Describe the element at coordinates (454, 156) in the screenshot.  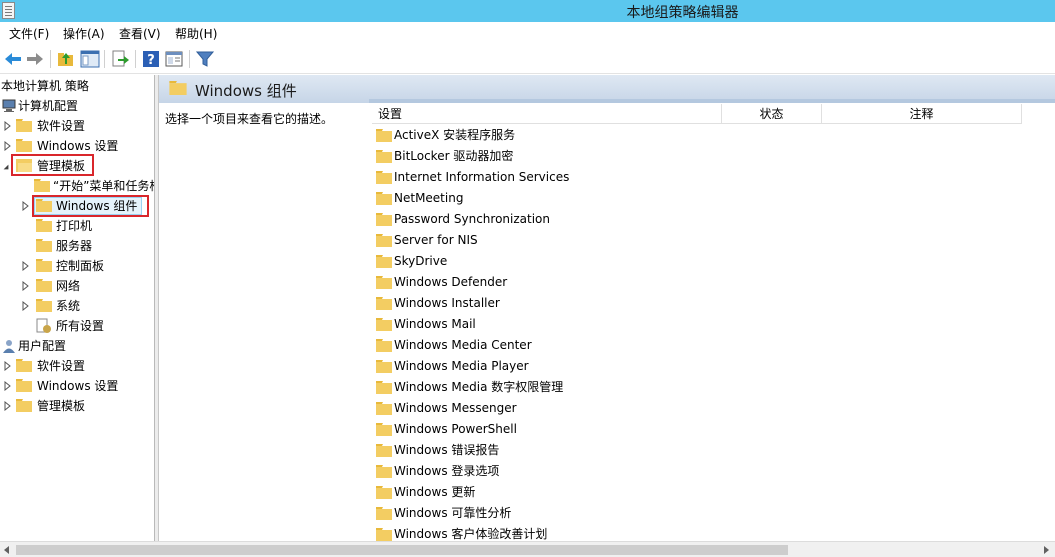
I see `list-item-label: BitLocker 驱动器加密` at that location.